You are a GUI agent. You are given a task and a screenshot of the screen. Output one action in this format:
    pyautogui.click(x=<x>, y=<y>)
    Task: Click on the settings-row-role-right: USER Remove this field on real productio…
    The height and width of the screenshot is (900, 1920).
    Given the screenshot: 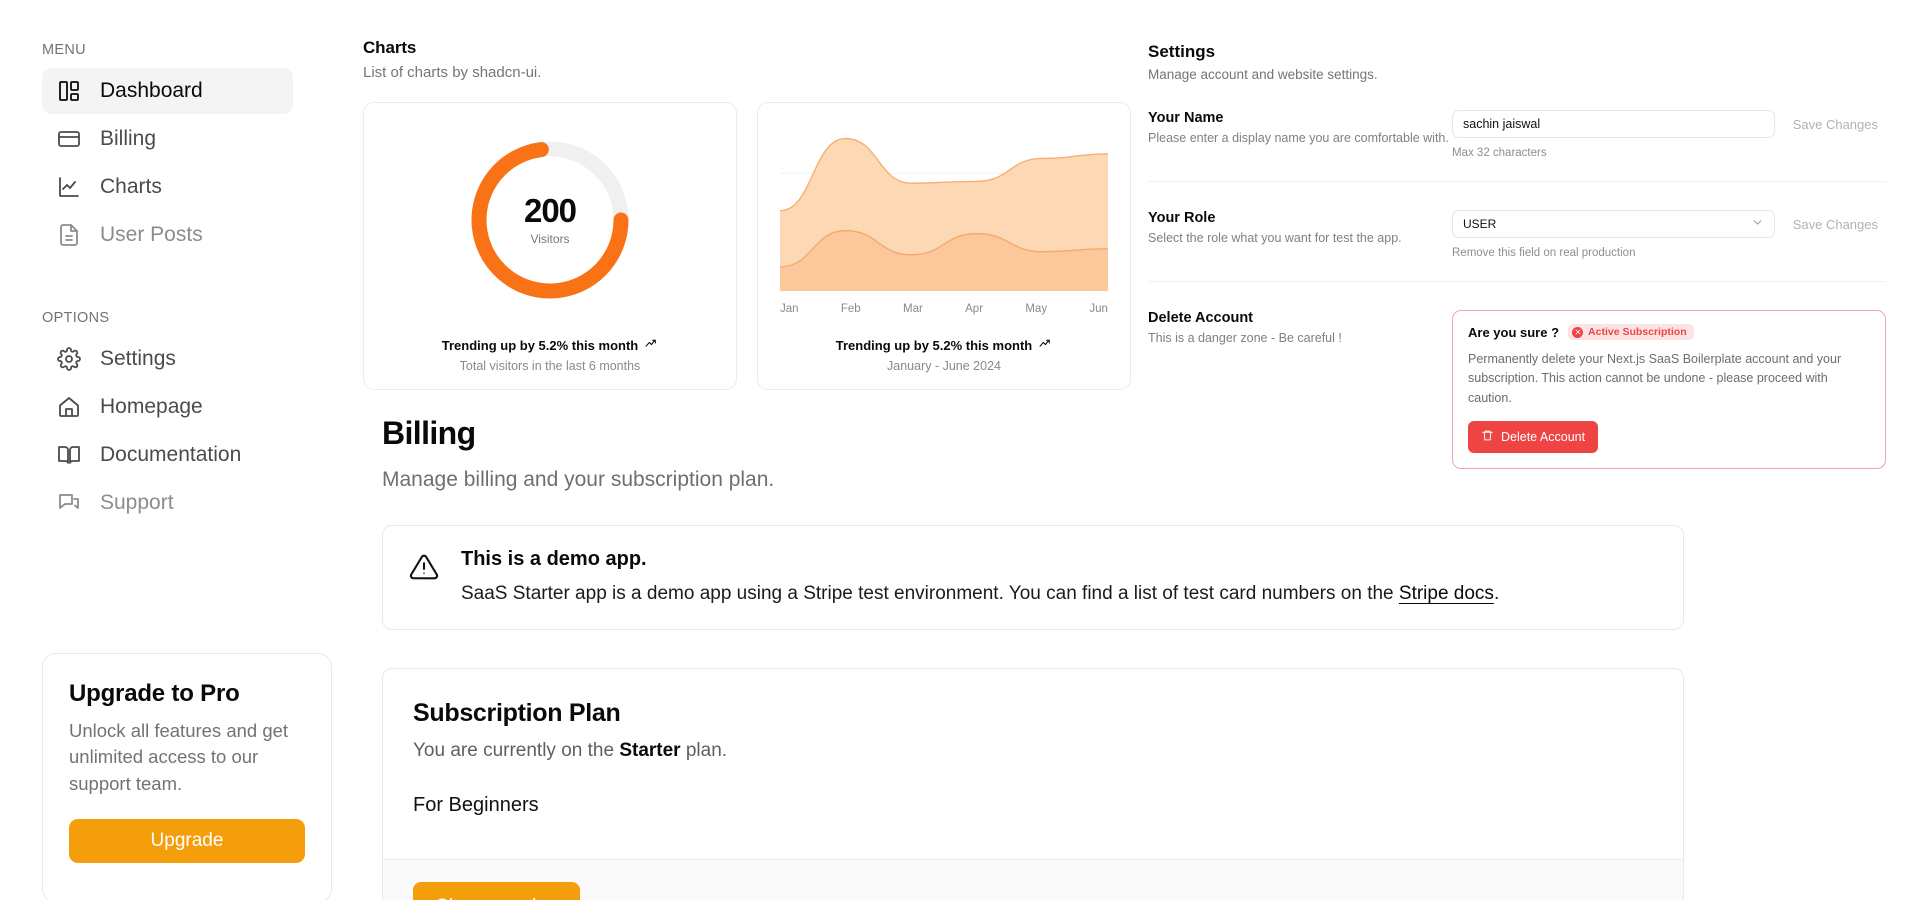 What is the action you would take?
    pyautogui.click(x=1669, y=234)
    